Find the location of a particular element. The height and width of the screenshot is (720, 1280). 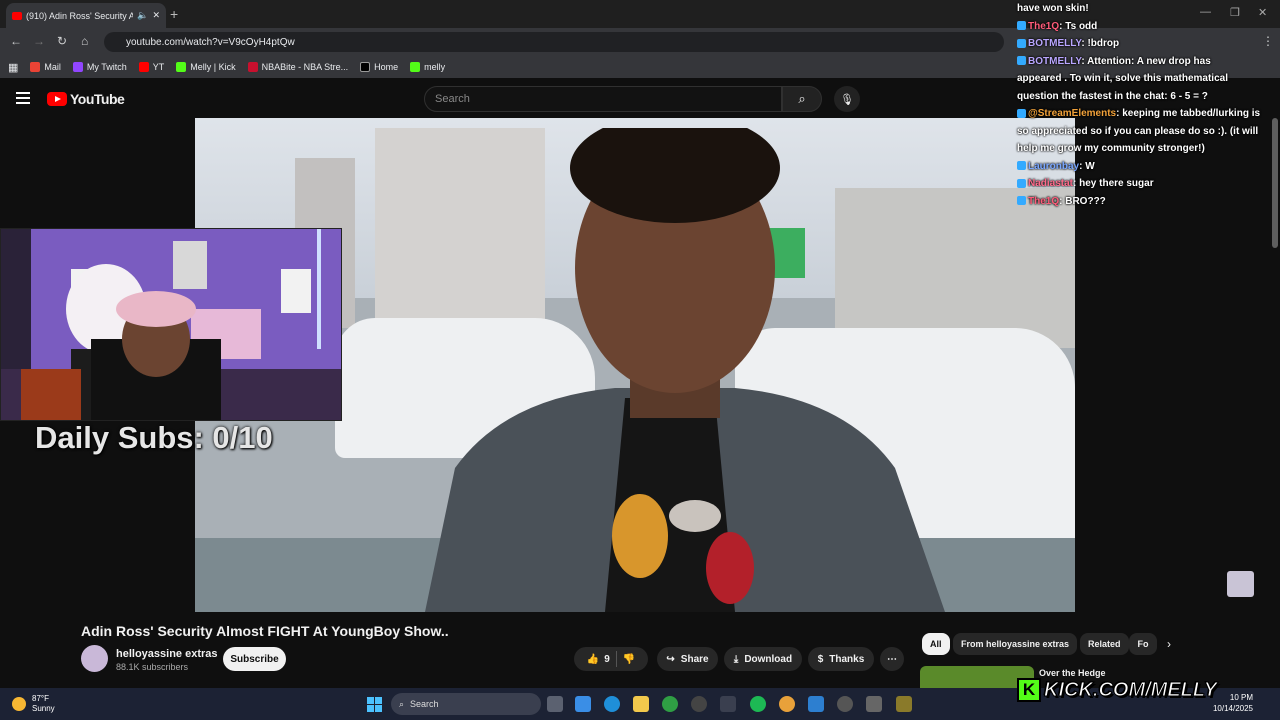

tab-title: (910) Adin Ross' Security Al is located at coordinates (80, 15).